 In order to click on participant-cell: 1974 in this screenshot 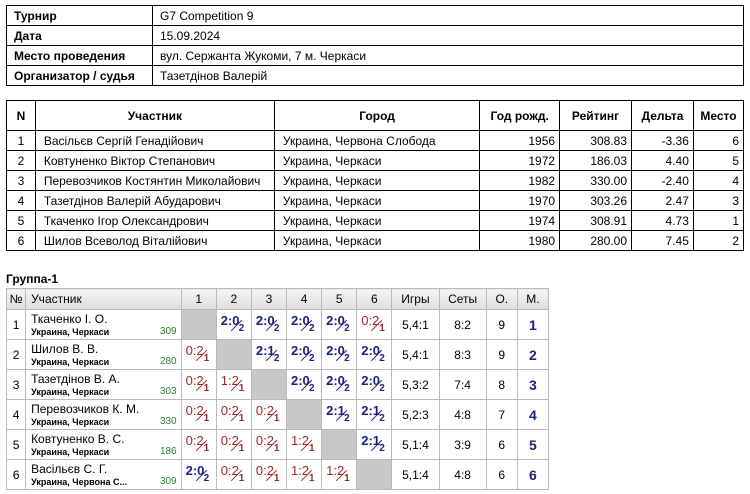, I will do `click(520, 220)`.